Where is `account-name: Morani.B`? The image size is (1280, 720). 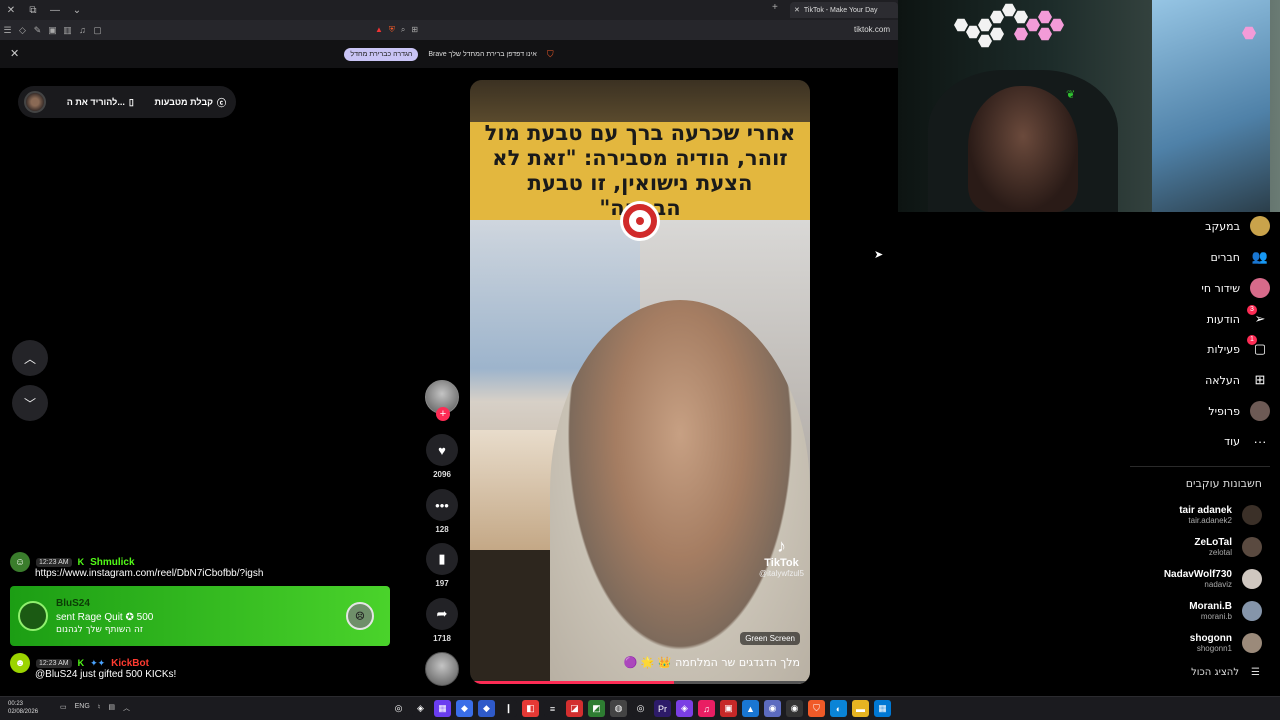 account-name: Morani.B is located at coordinates (1210, 606).